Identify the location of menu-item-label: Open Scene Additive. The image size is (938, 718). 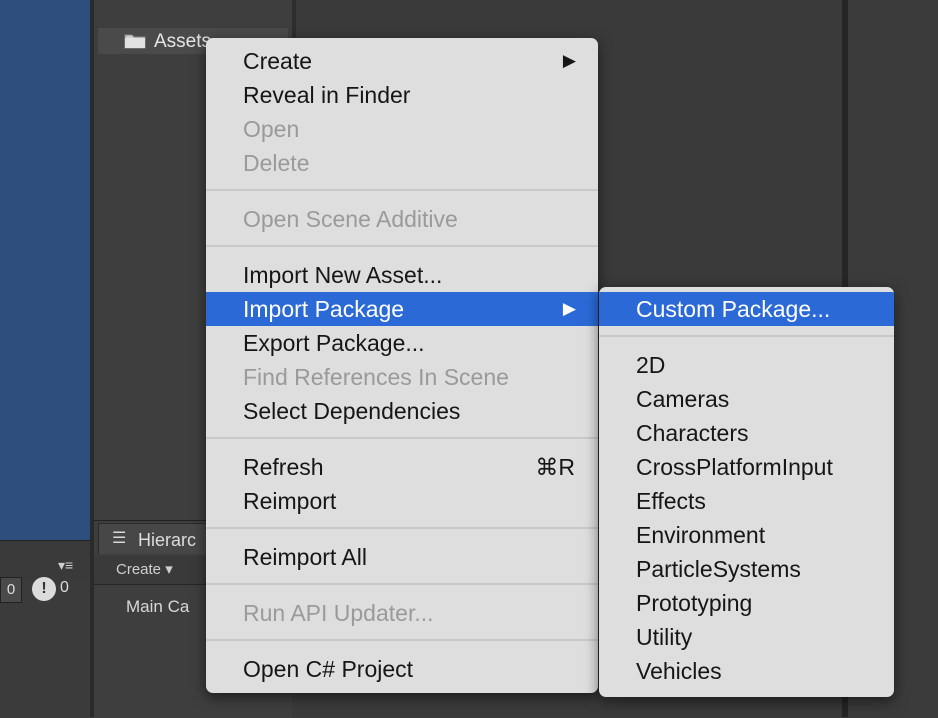
(350, 219).